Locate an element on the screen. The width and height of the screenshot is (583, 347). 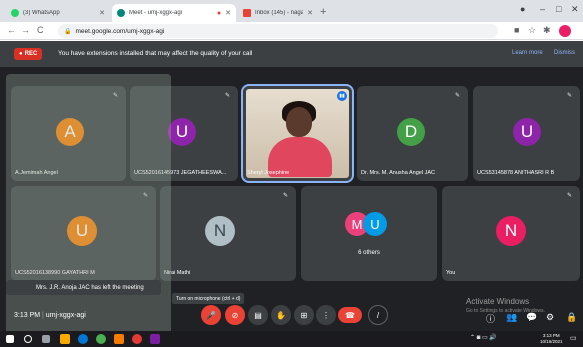
edge-icon is located at coordinates (83, 339).